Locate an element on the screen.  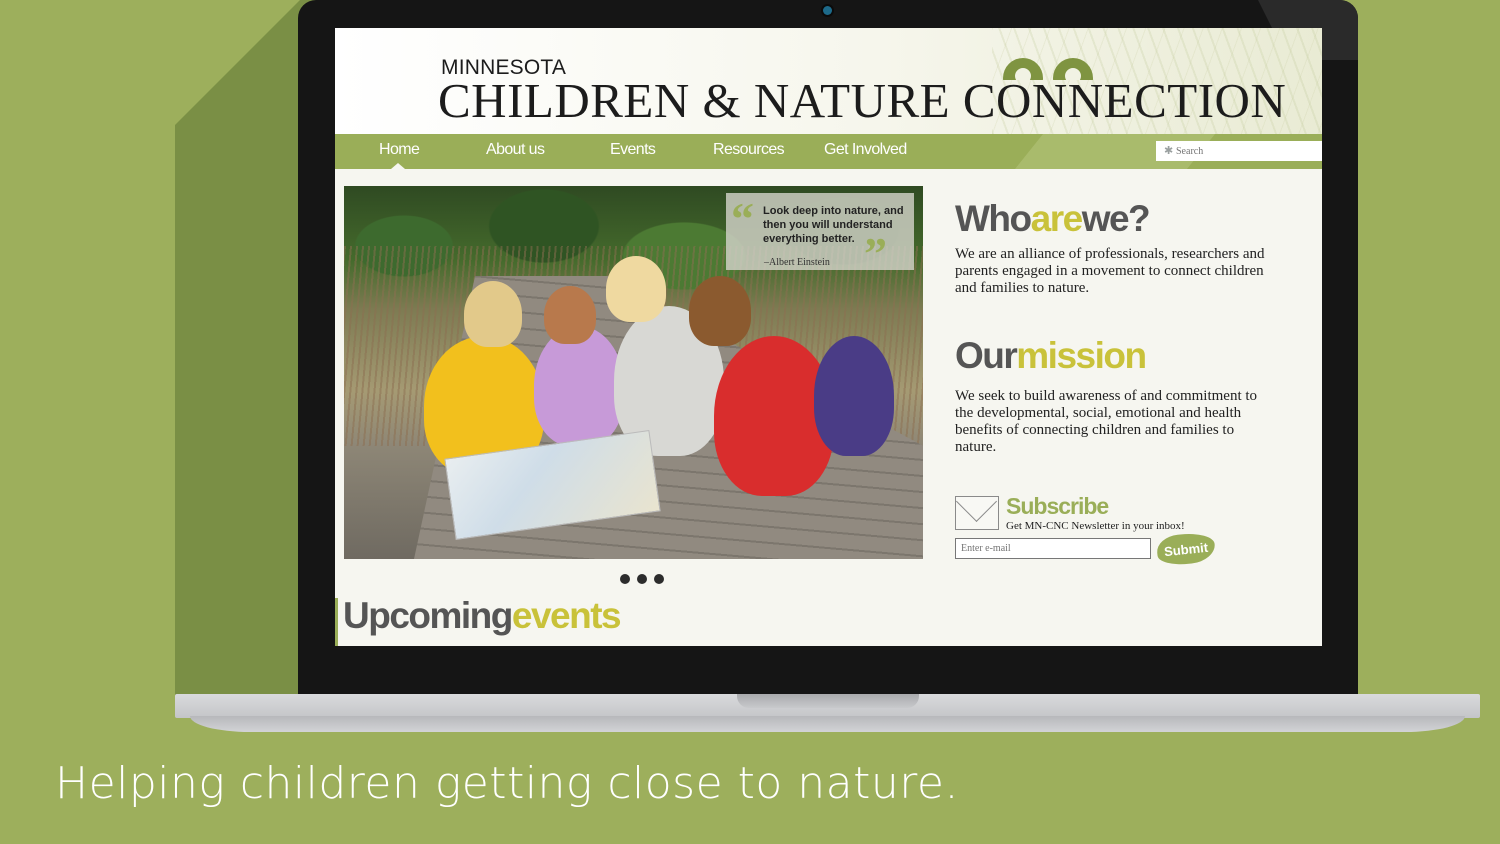
mission-heading: Ourmission is located at coordinates (1051, 355).